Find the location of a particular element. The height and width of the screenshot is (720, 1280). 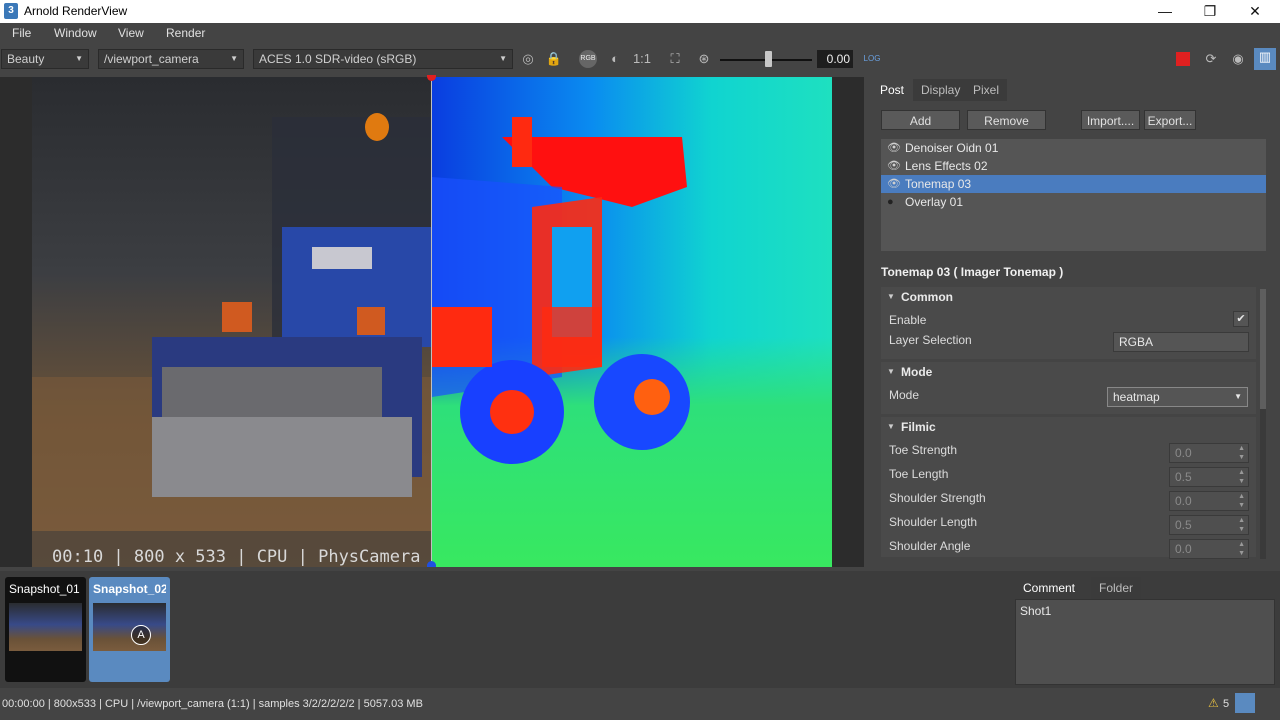

panel-toggle-icon: ▥ is located at coordinates (1265, 59).